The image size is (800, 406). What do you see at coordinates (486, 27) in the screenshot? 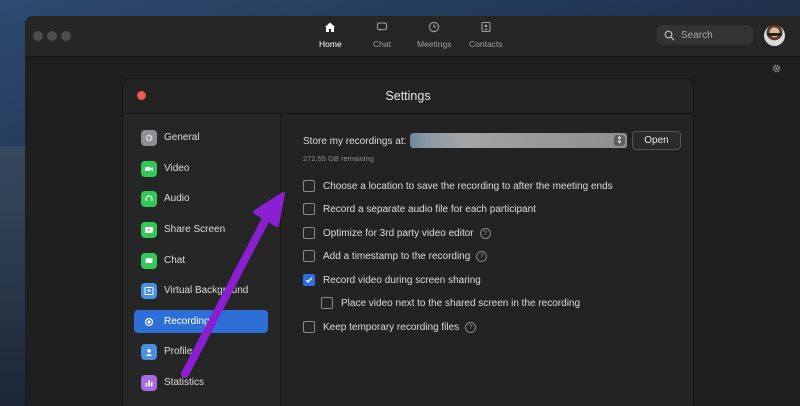
I see `contacts-icon` at bounding box center [486, 27].